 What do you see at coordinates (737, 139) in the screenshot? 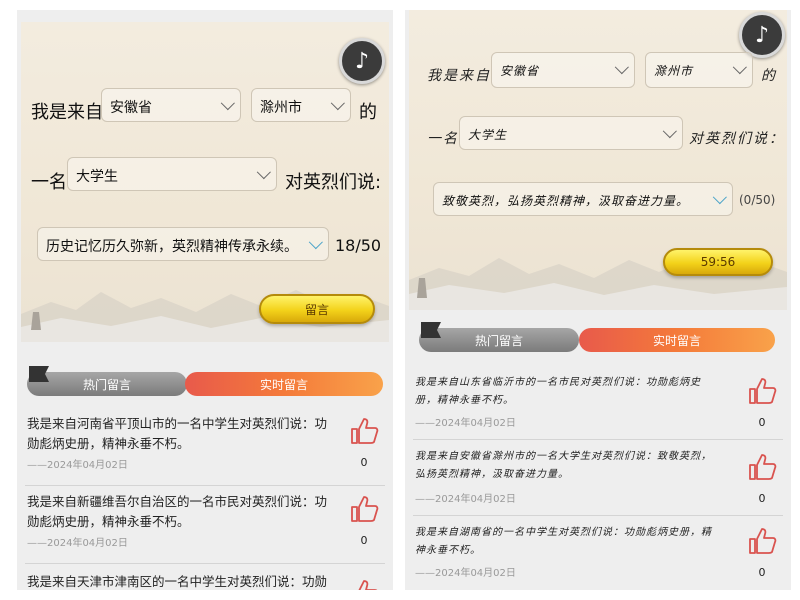
I see `to-martyrs-label: 对英烈们说：` at bounding box center [737, 139].